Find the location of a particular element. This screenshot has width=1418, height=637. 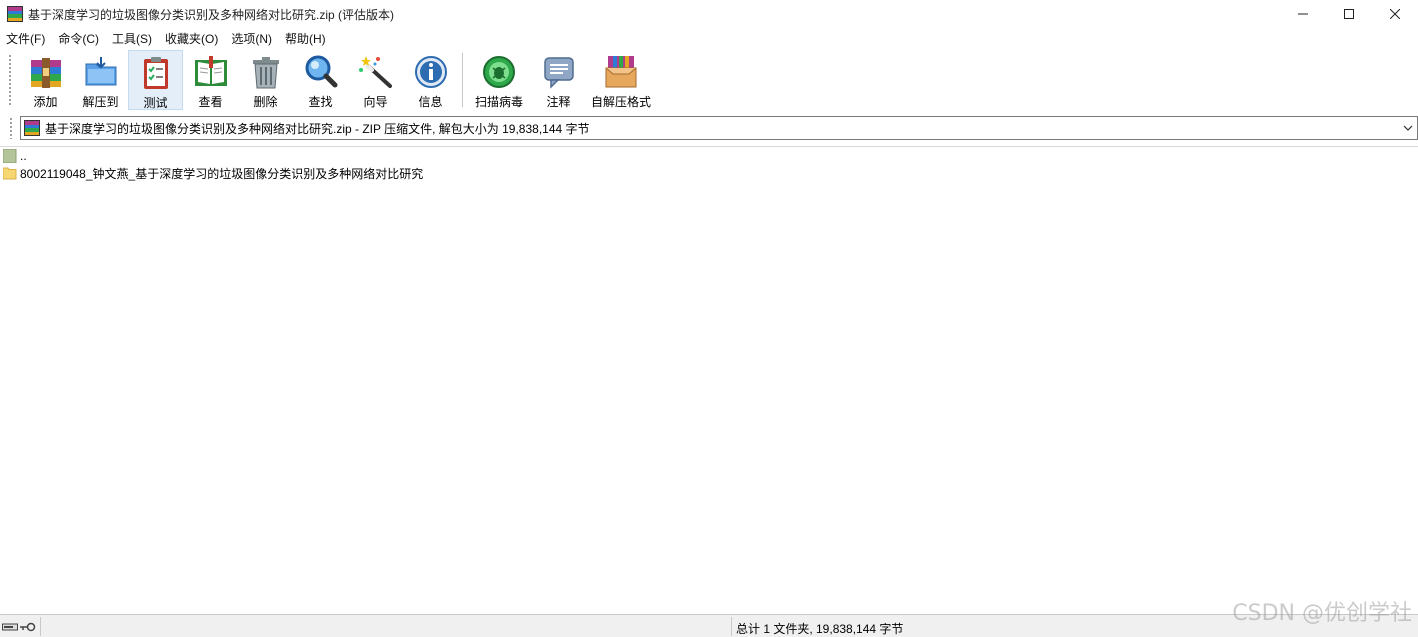

sfx-box-icon is located at coordinates (621, 72).